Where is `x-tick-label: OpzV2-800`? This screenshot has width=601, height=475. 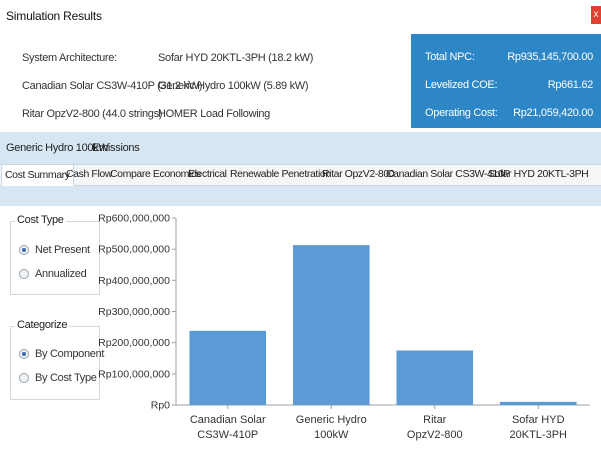
x-tick-label: OpzV2-800 is located at coordinates (435, 435).